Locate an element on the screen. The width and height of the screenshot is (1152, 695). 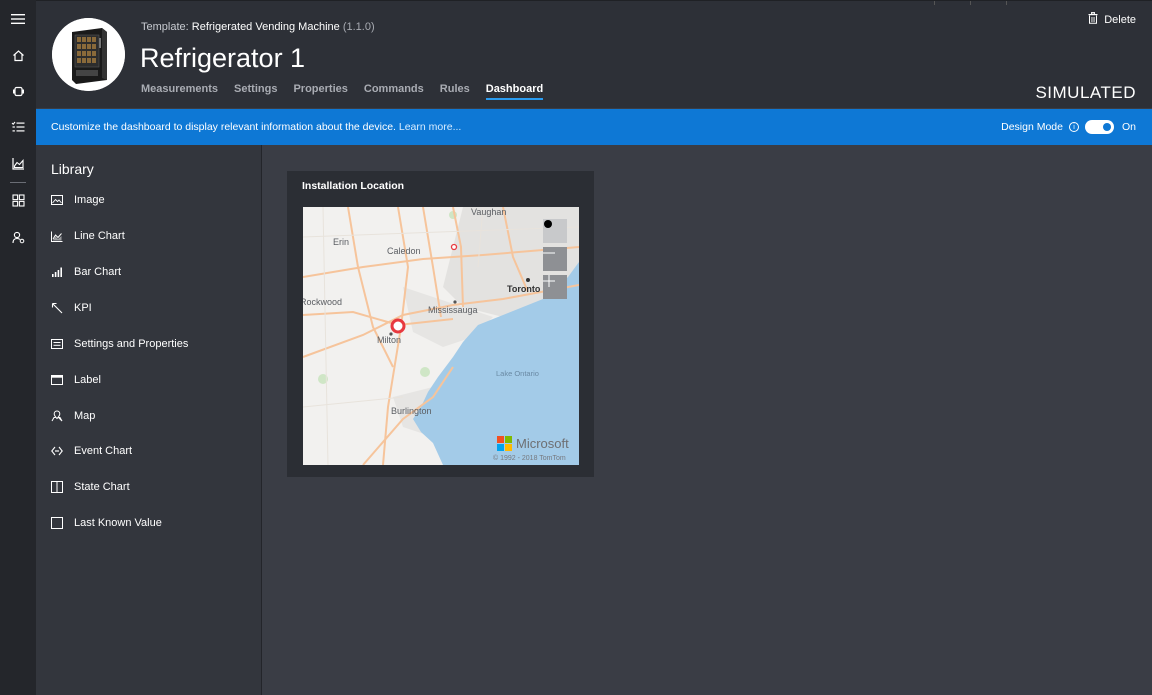
label-icon is located at coordinates (57, 380).